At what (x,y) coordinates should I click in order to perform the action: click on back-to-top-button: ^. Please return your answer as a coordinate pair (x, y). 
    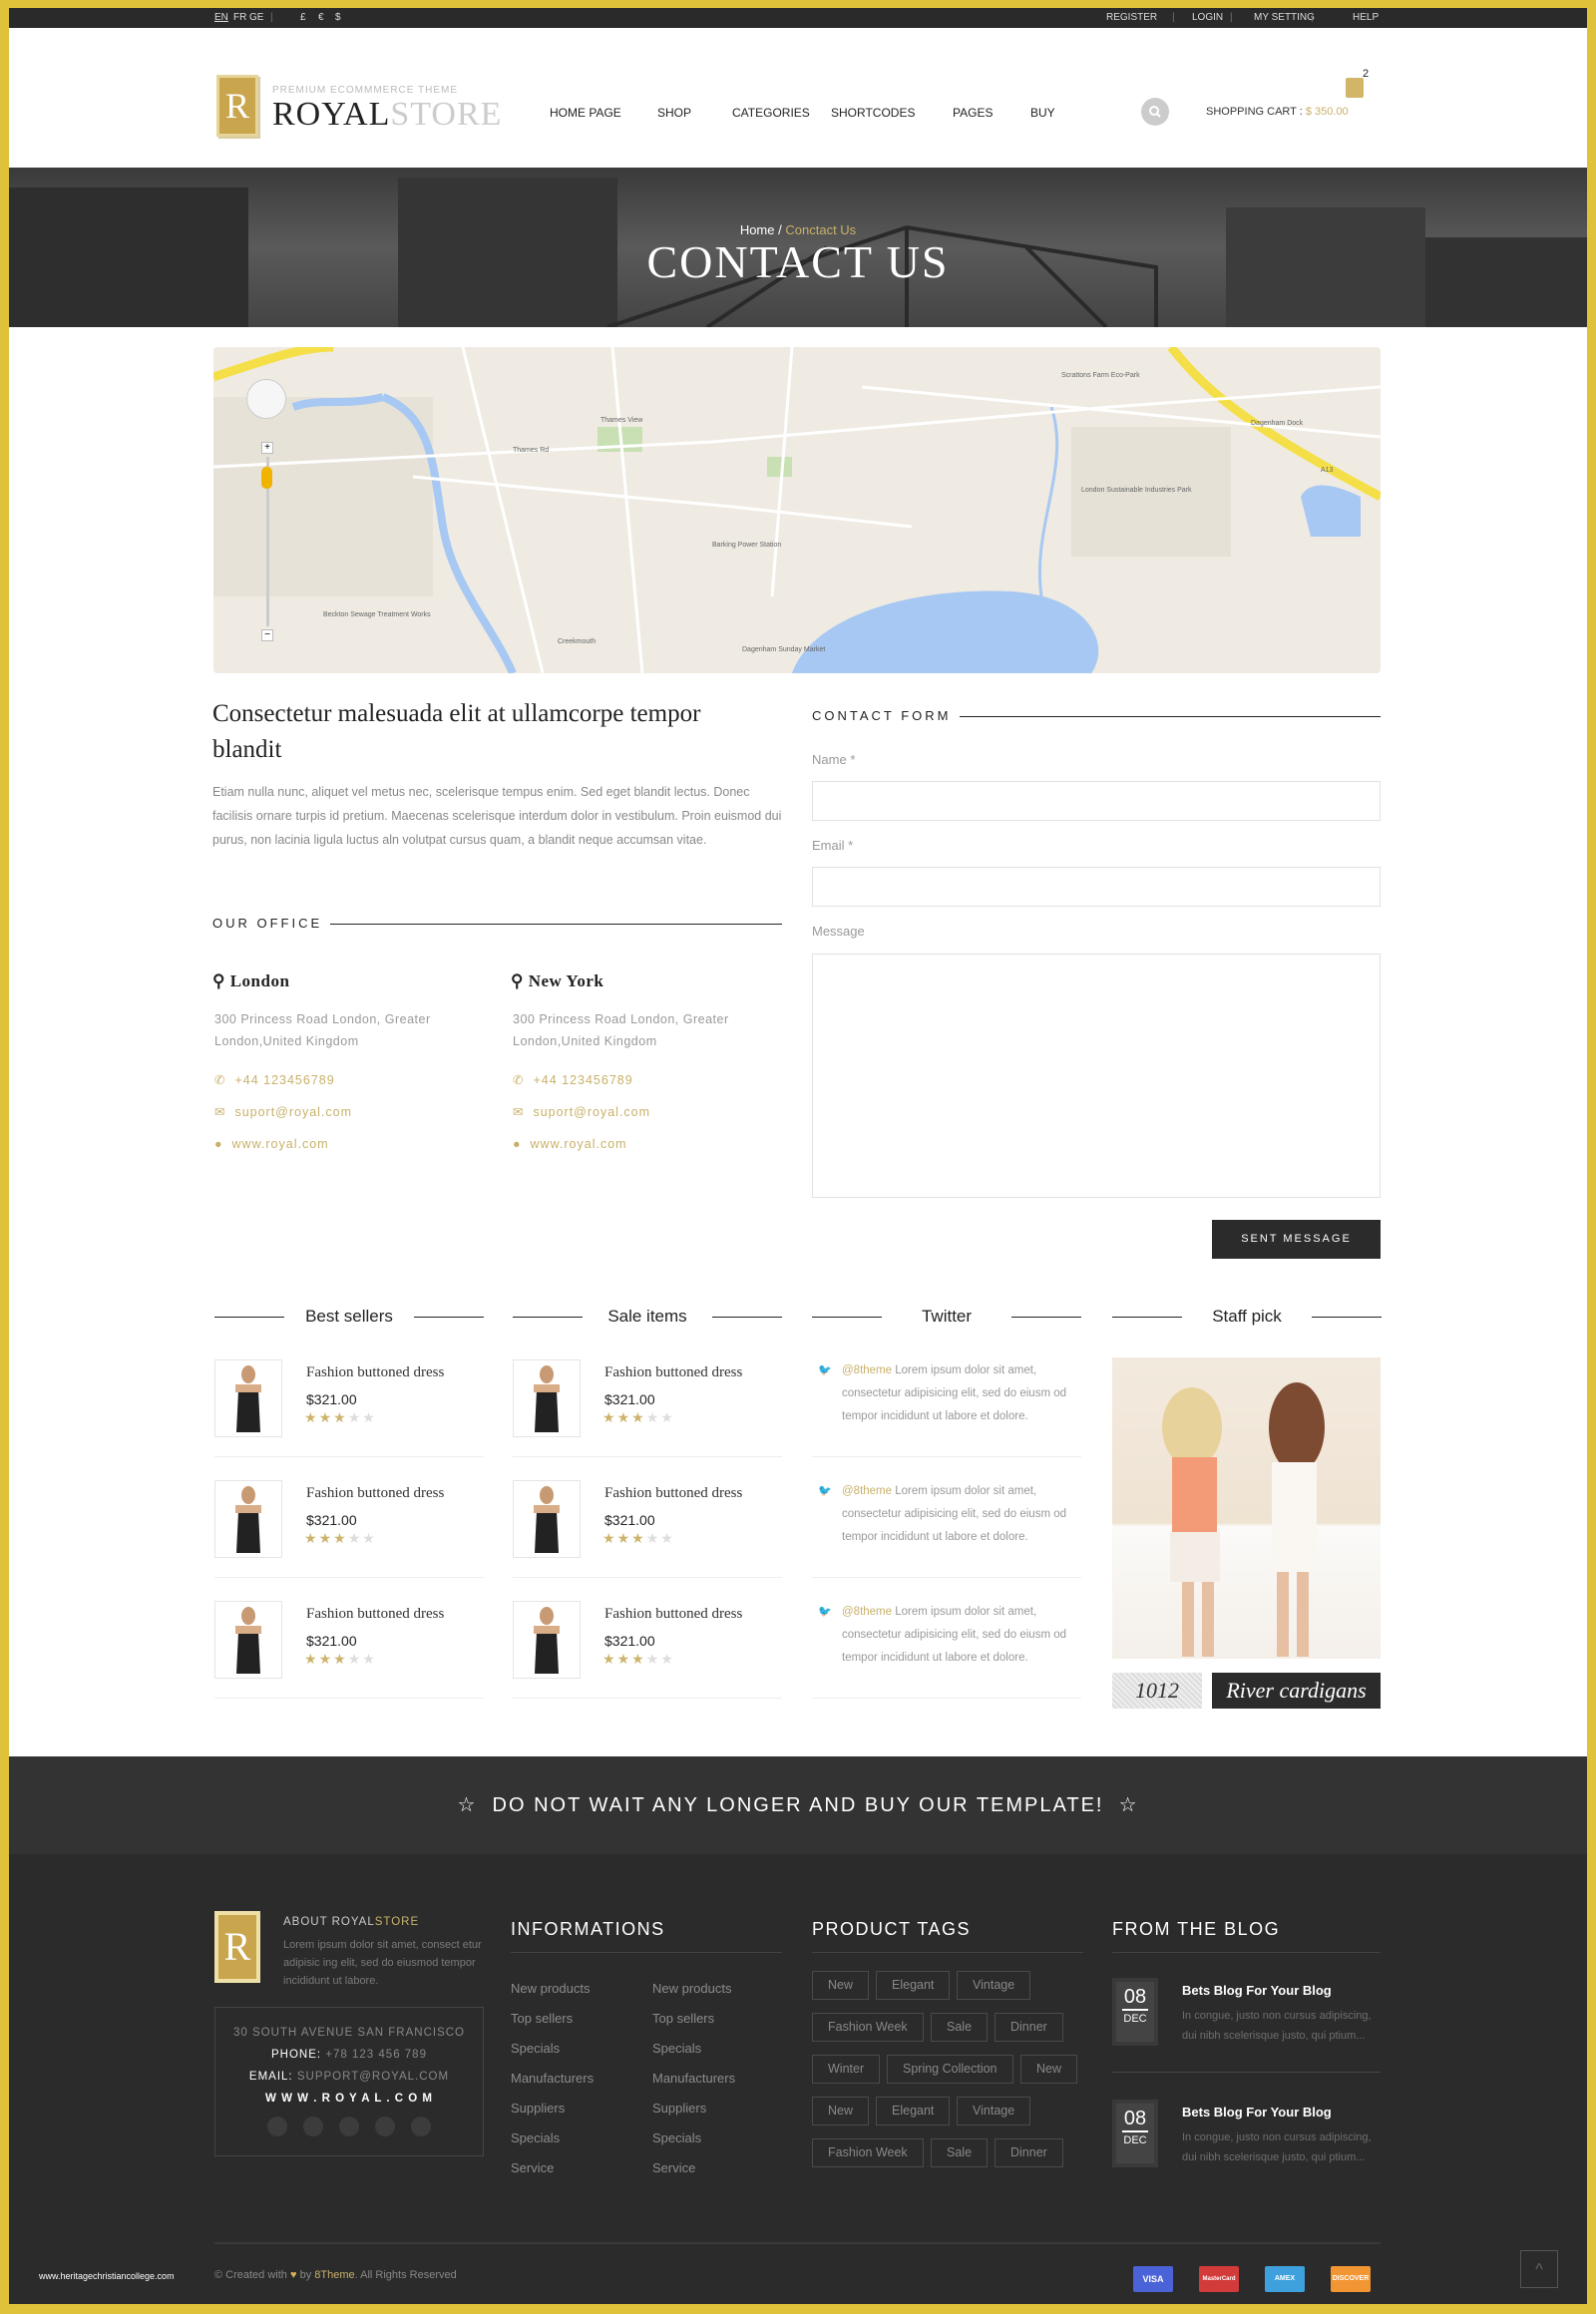
    Looking at the image, I should click on (1539, 2269).